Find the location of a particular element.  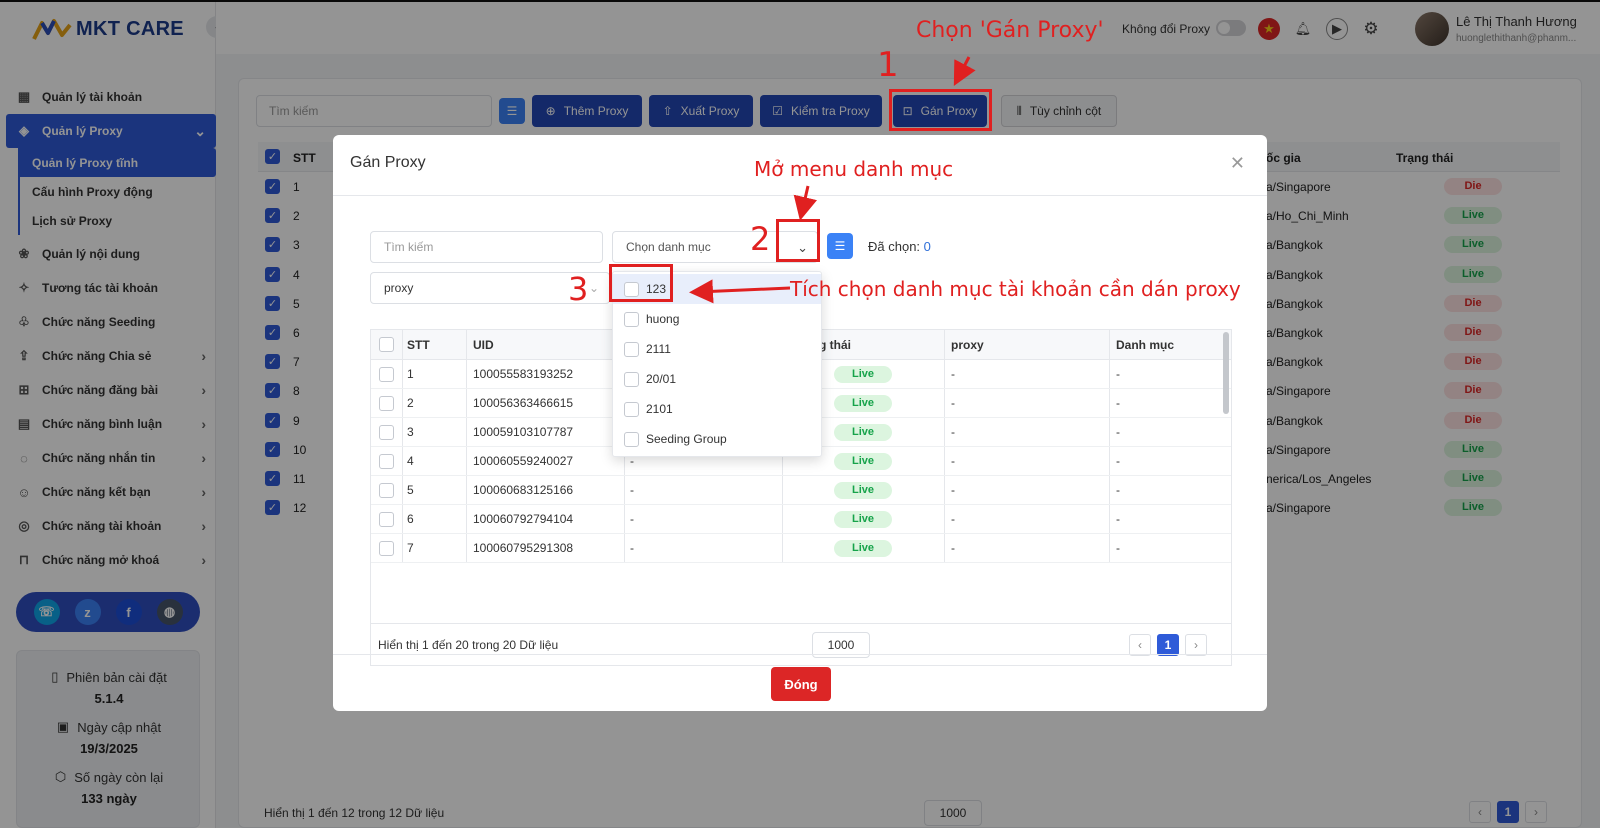

category-option: Seeding Group is located at coordinates (717, 439).